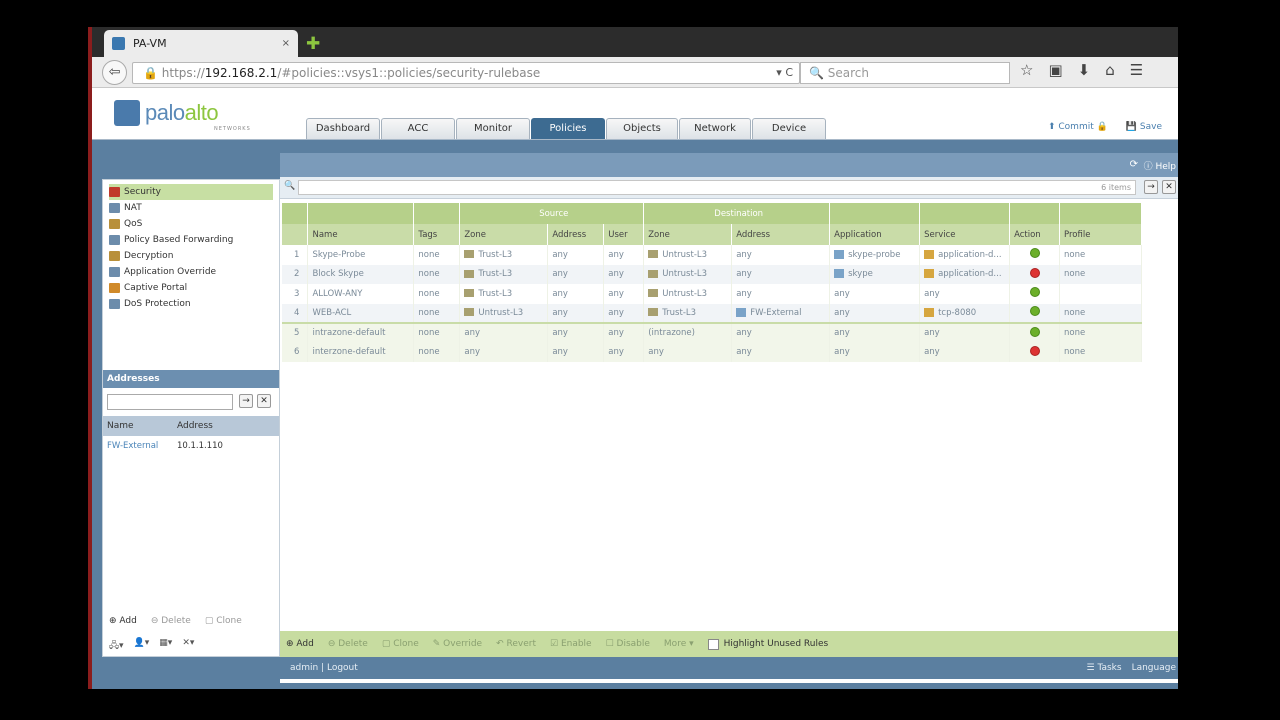  I want to click on commit-button: ⬆ Commit 🔒, so click(1078, 127).